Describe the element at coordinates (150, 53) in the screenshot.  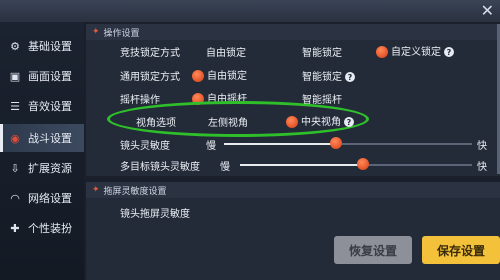
I see `row-label-lock: 竞技锁定方式` at that location.